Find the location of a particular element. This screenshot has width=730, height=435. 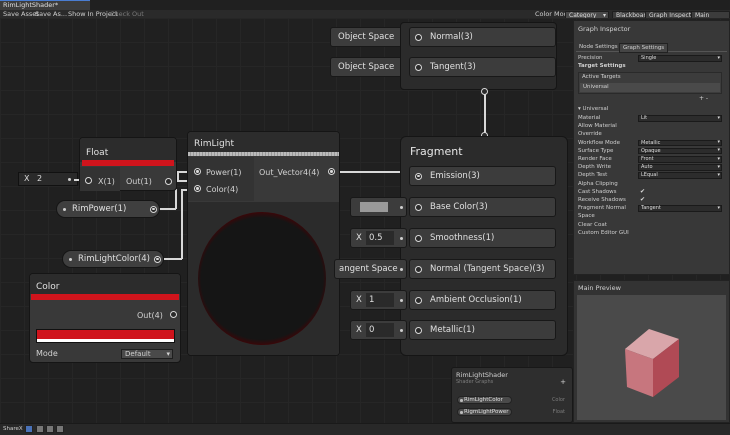

smoothness-value-field: 0.5 is located at coordinates (380, 238).